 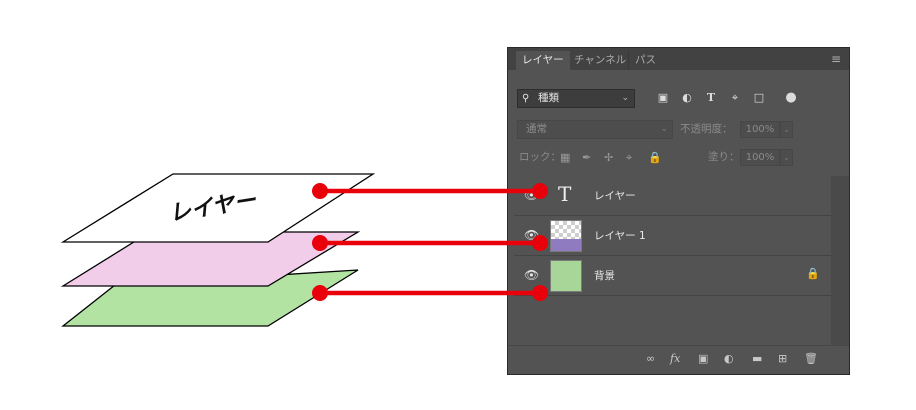 What do you see at coordinates (604, 276) in the screenshot?
I see `layer-name: 背景` at bounding box center [604, 276].